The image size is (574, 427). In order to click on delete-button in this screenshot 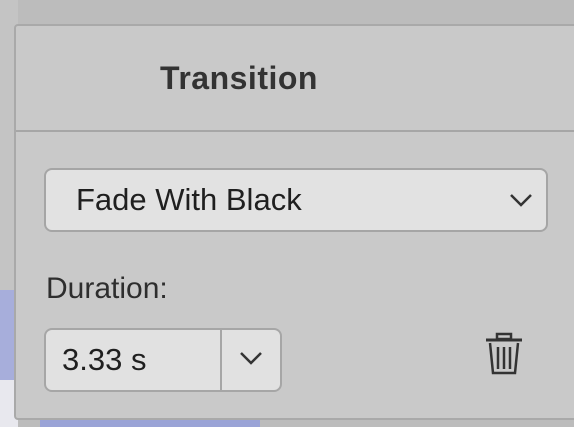, I will do `click(504, 356)`.